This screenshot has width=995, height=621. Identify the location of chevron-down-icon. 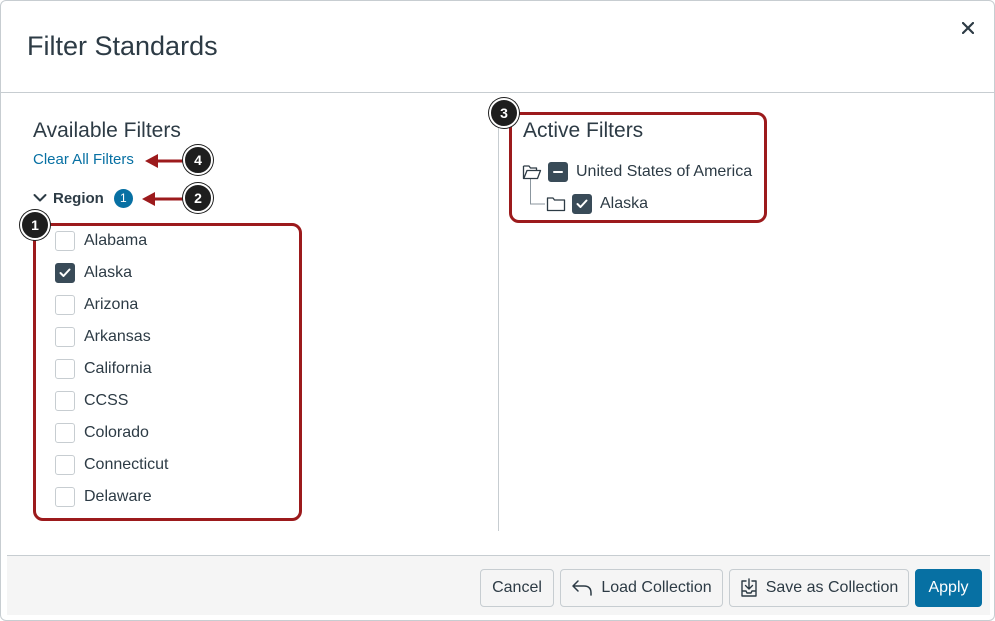
(40, 198).